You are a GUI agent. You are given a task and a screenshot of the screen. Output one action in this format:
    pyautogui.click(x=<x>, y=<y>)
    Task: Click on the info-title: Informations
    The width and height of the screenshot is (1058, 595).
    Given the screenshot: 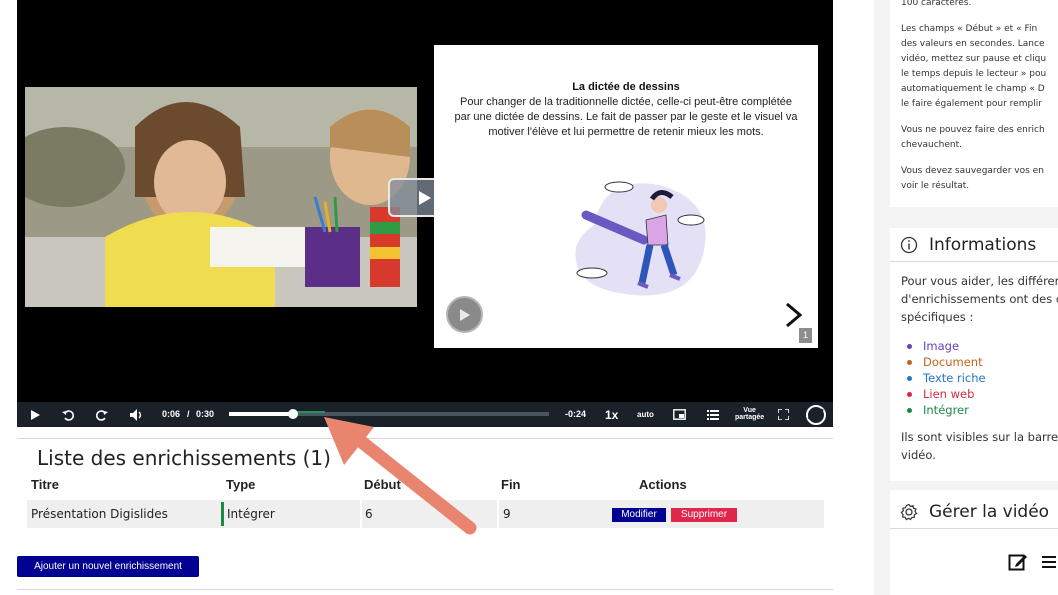 What is the action you would take?
    pyautogui.click(x=983, y=245)
    